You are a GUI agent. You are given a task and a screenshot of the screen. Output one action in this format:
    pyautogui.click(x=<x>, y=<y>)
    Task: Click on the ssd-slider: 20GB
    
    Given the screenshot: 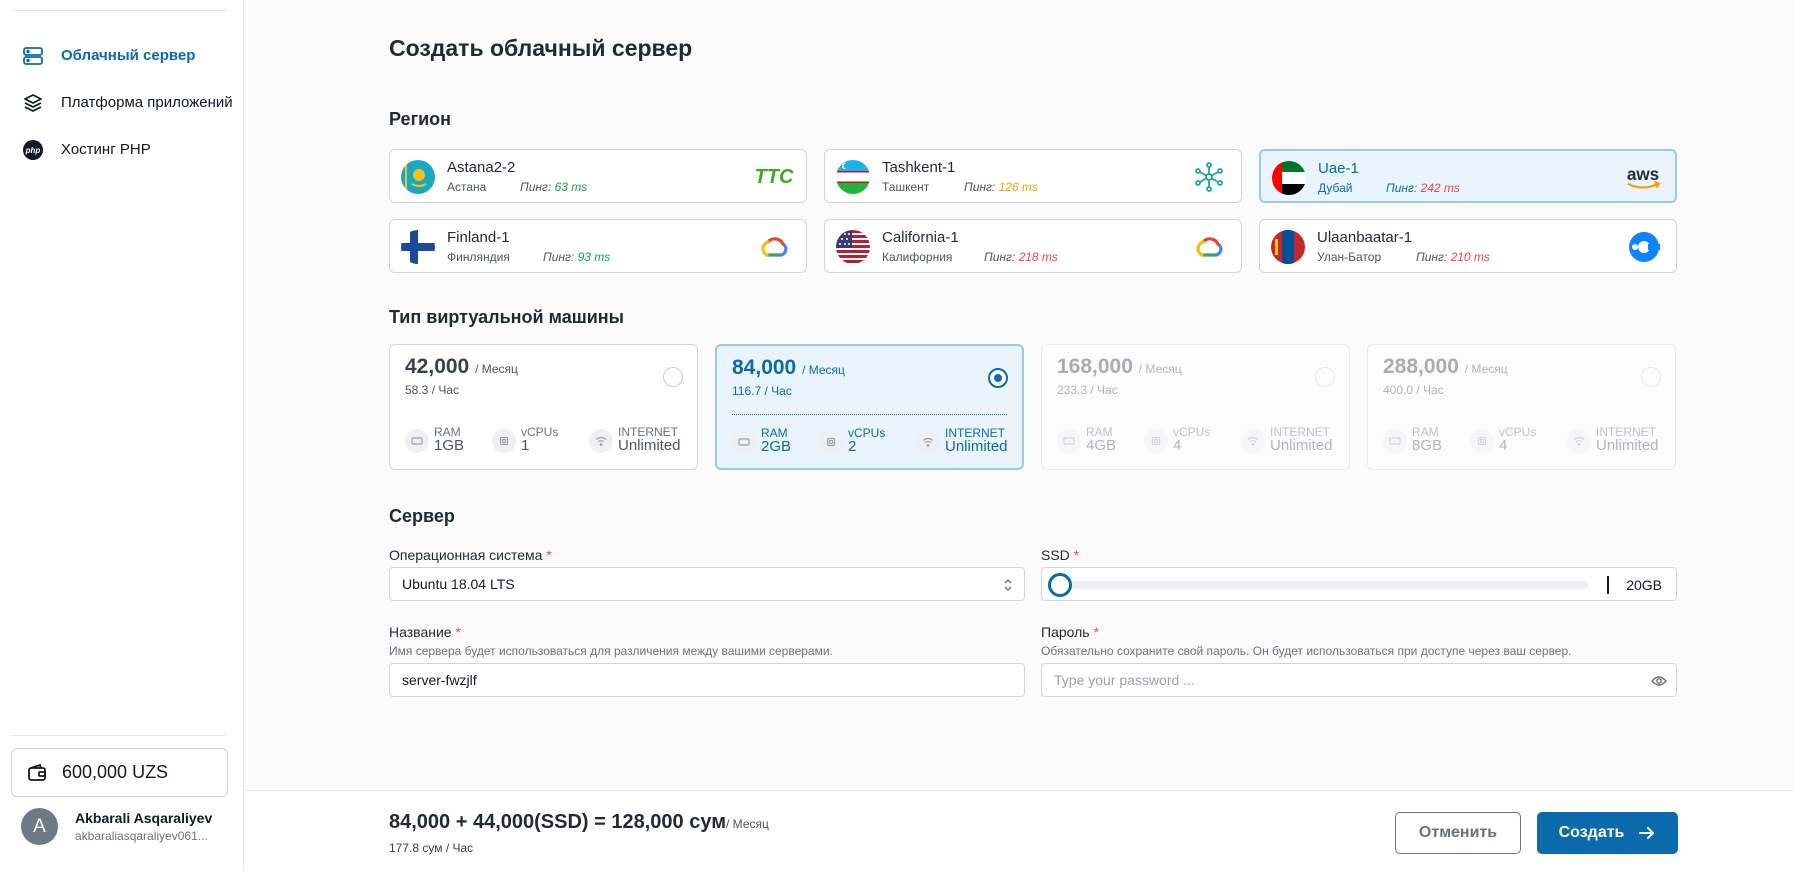 What is the action you would take?
    pyautogui.click(x=1359, y=584)
    